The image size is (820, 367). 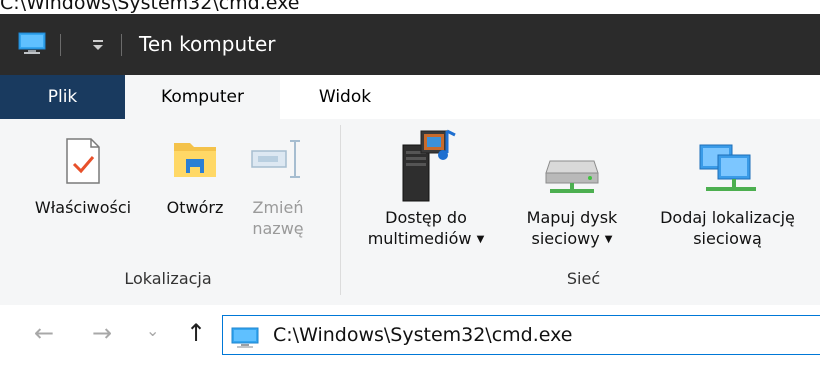 What do you see at coordinates (202, 97) in the screenshot?
I see `tab-komputer: Komputer` at bounding box center [202, 97].